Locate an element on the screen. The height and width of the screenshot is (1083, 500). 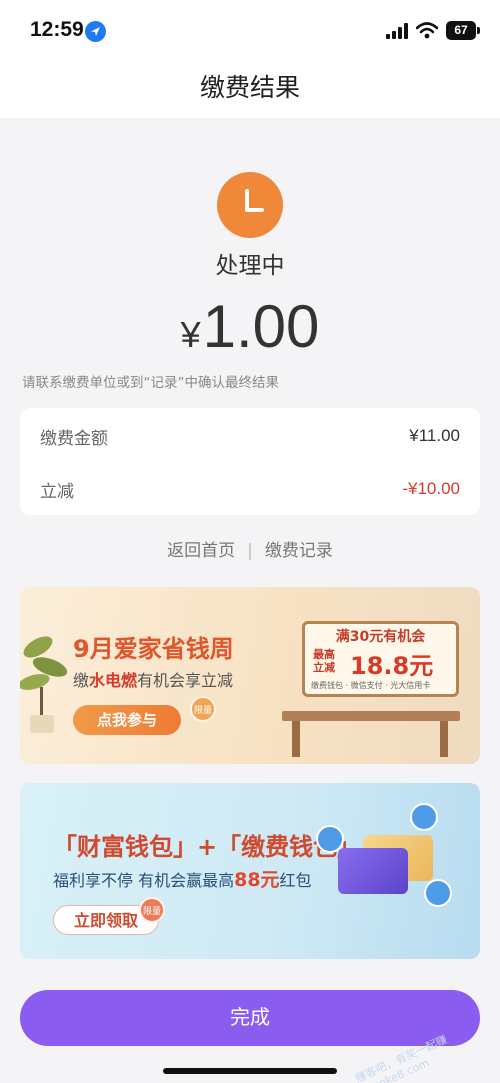
amount-value: 1.00 is located at coordinates (261, 326).